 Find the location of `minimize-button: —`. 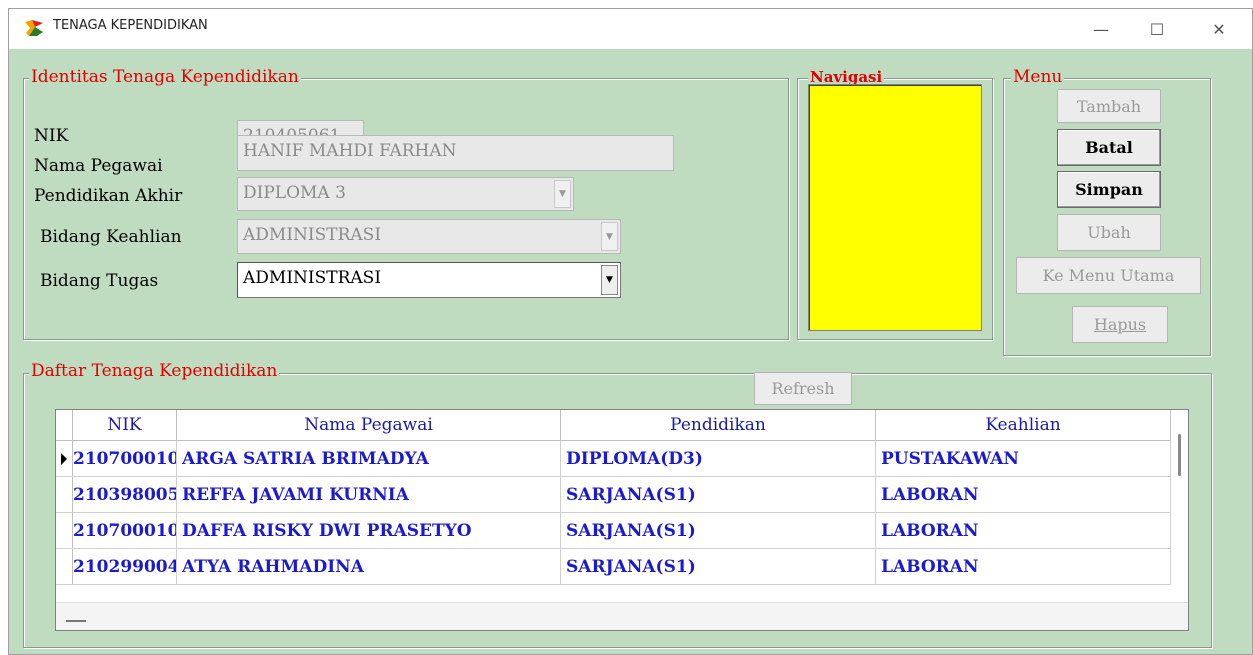

minimize-button: — is located at coordinates (1101, 29).